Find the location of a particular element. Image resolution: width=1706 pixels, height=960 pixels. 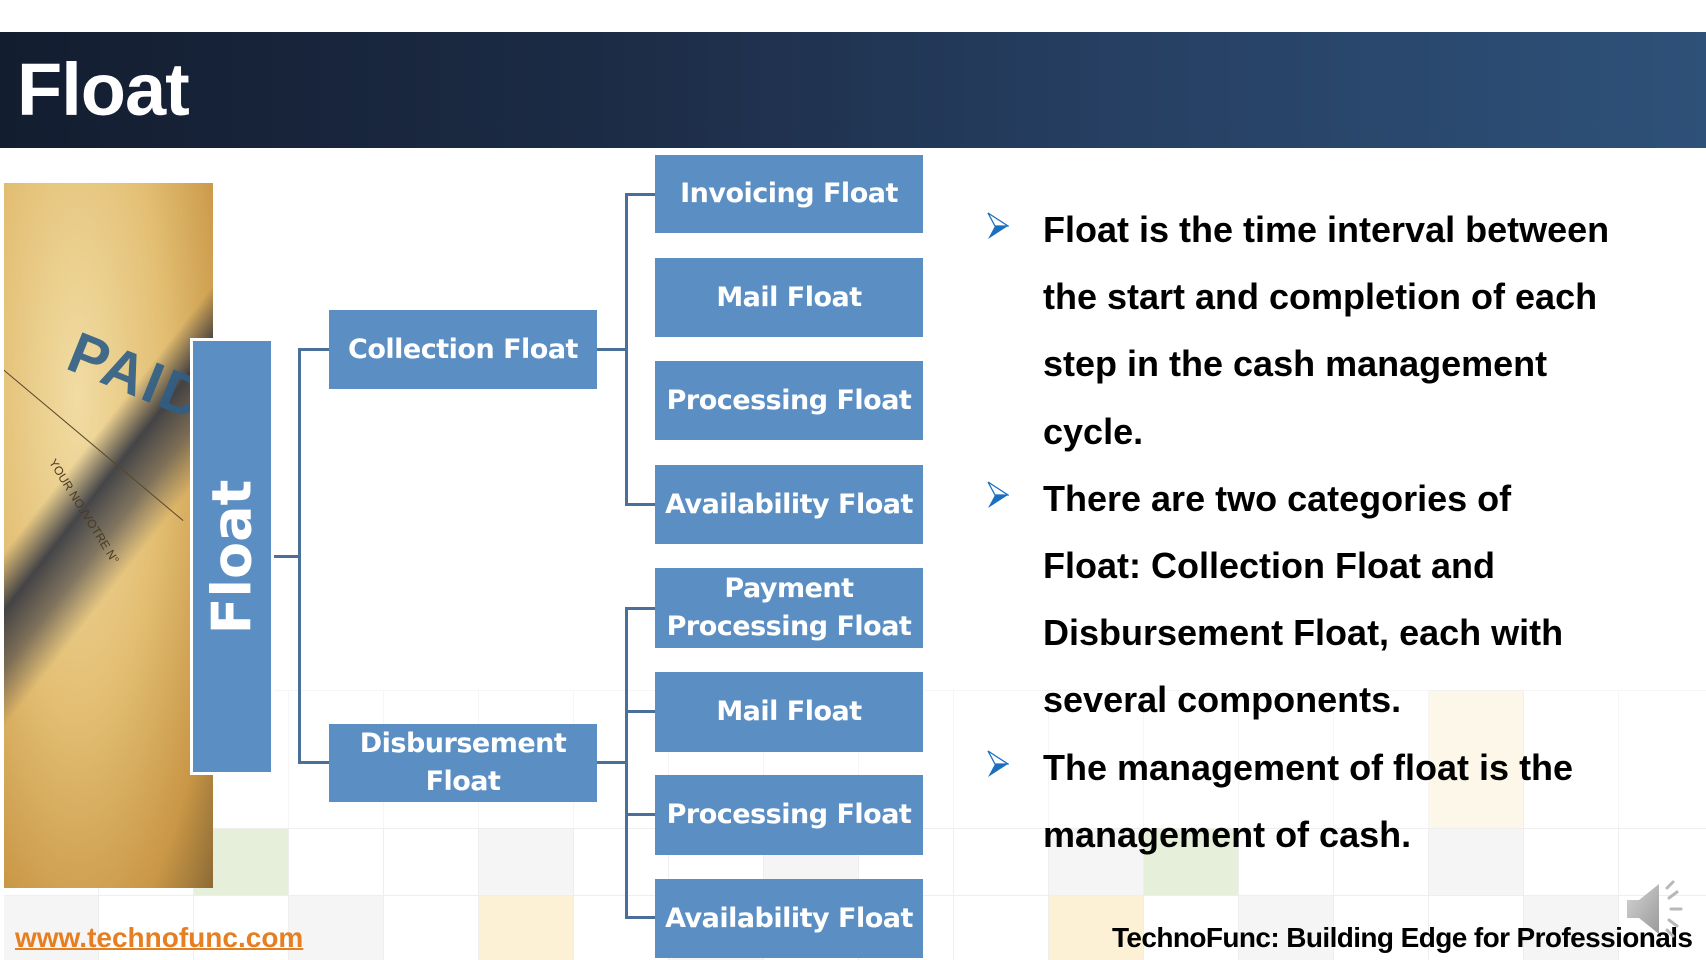

node-mail-float-disbursement-label: Mail Float is located at coordinates (789, 711).